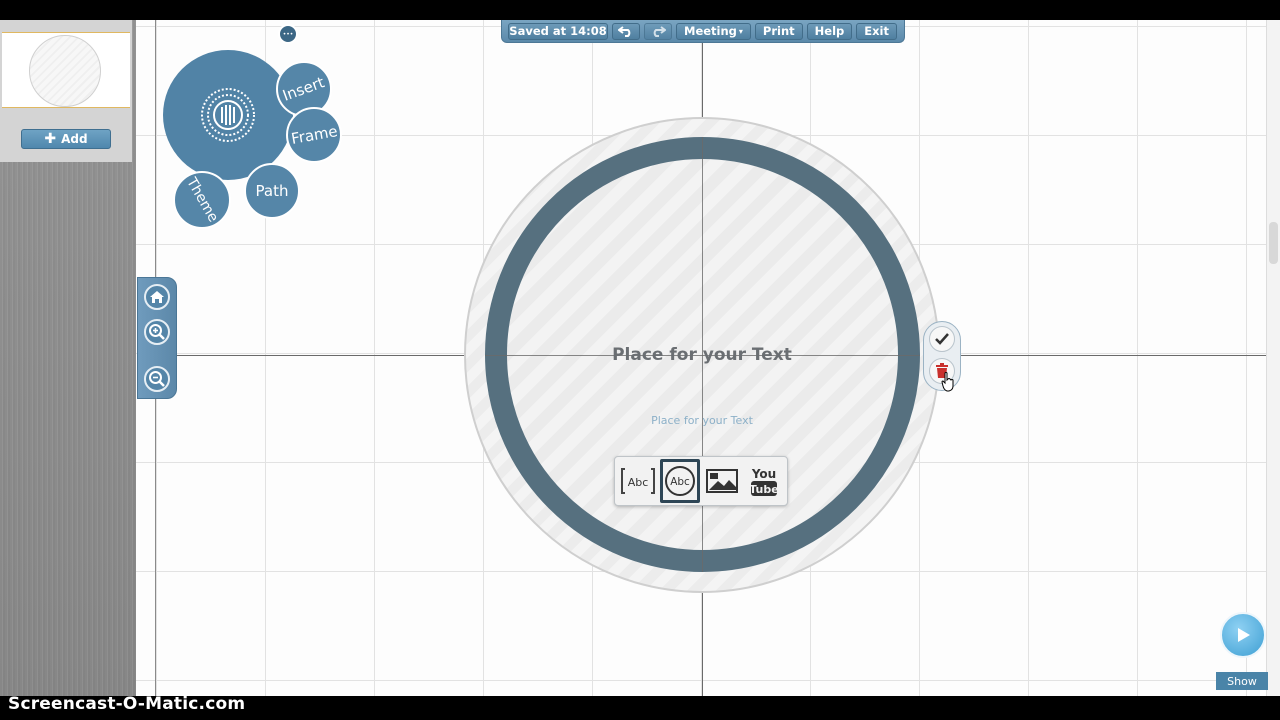  I want to click on bubble-insert-label: Insert, so click(304, 89).